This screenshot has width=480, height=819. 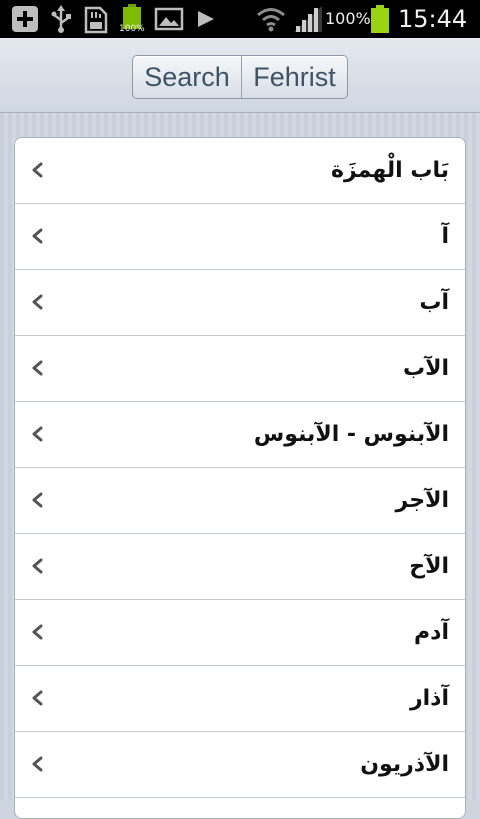 I want to click on list-item: الآبنوس - الآبنوس, so click(x=240, y=435).